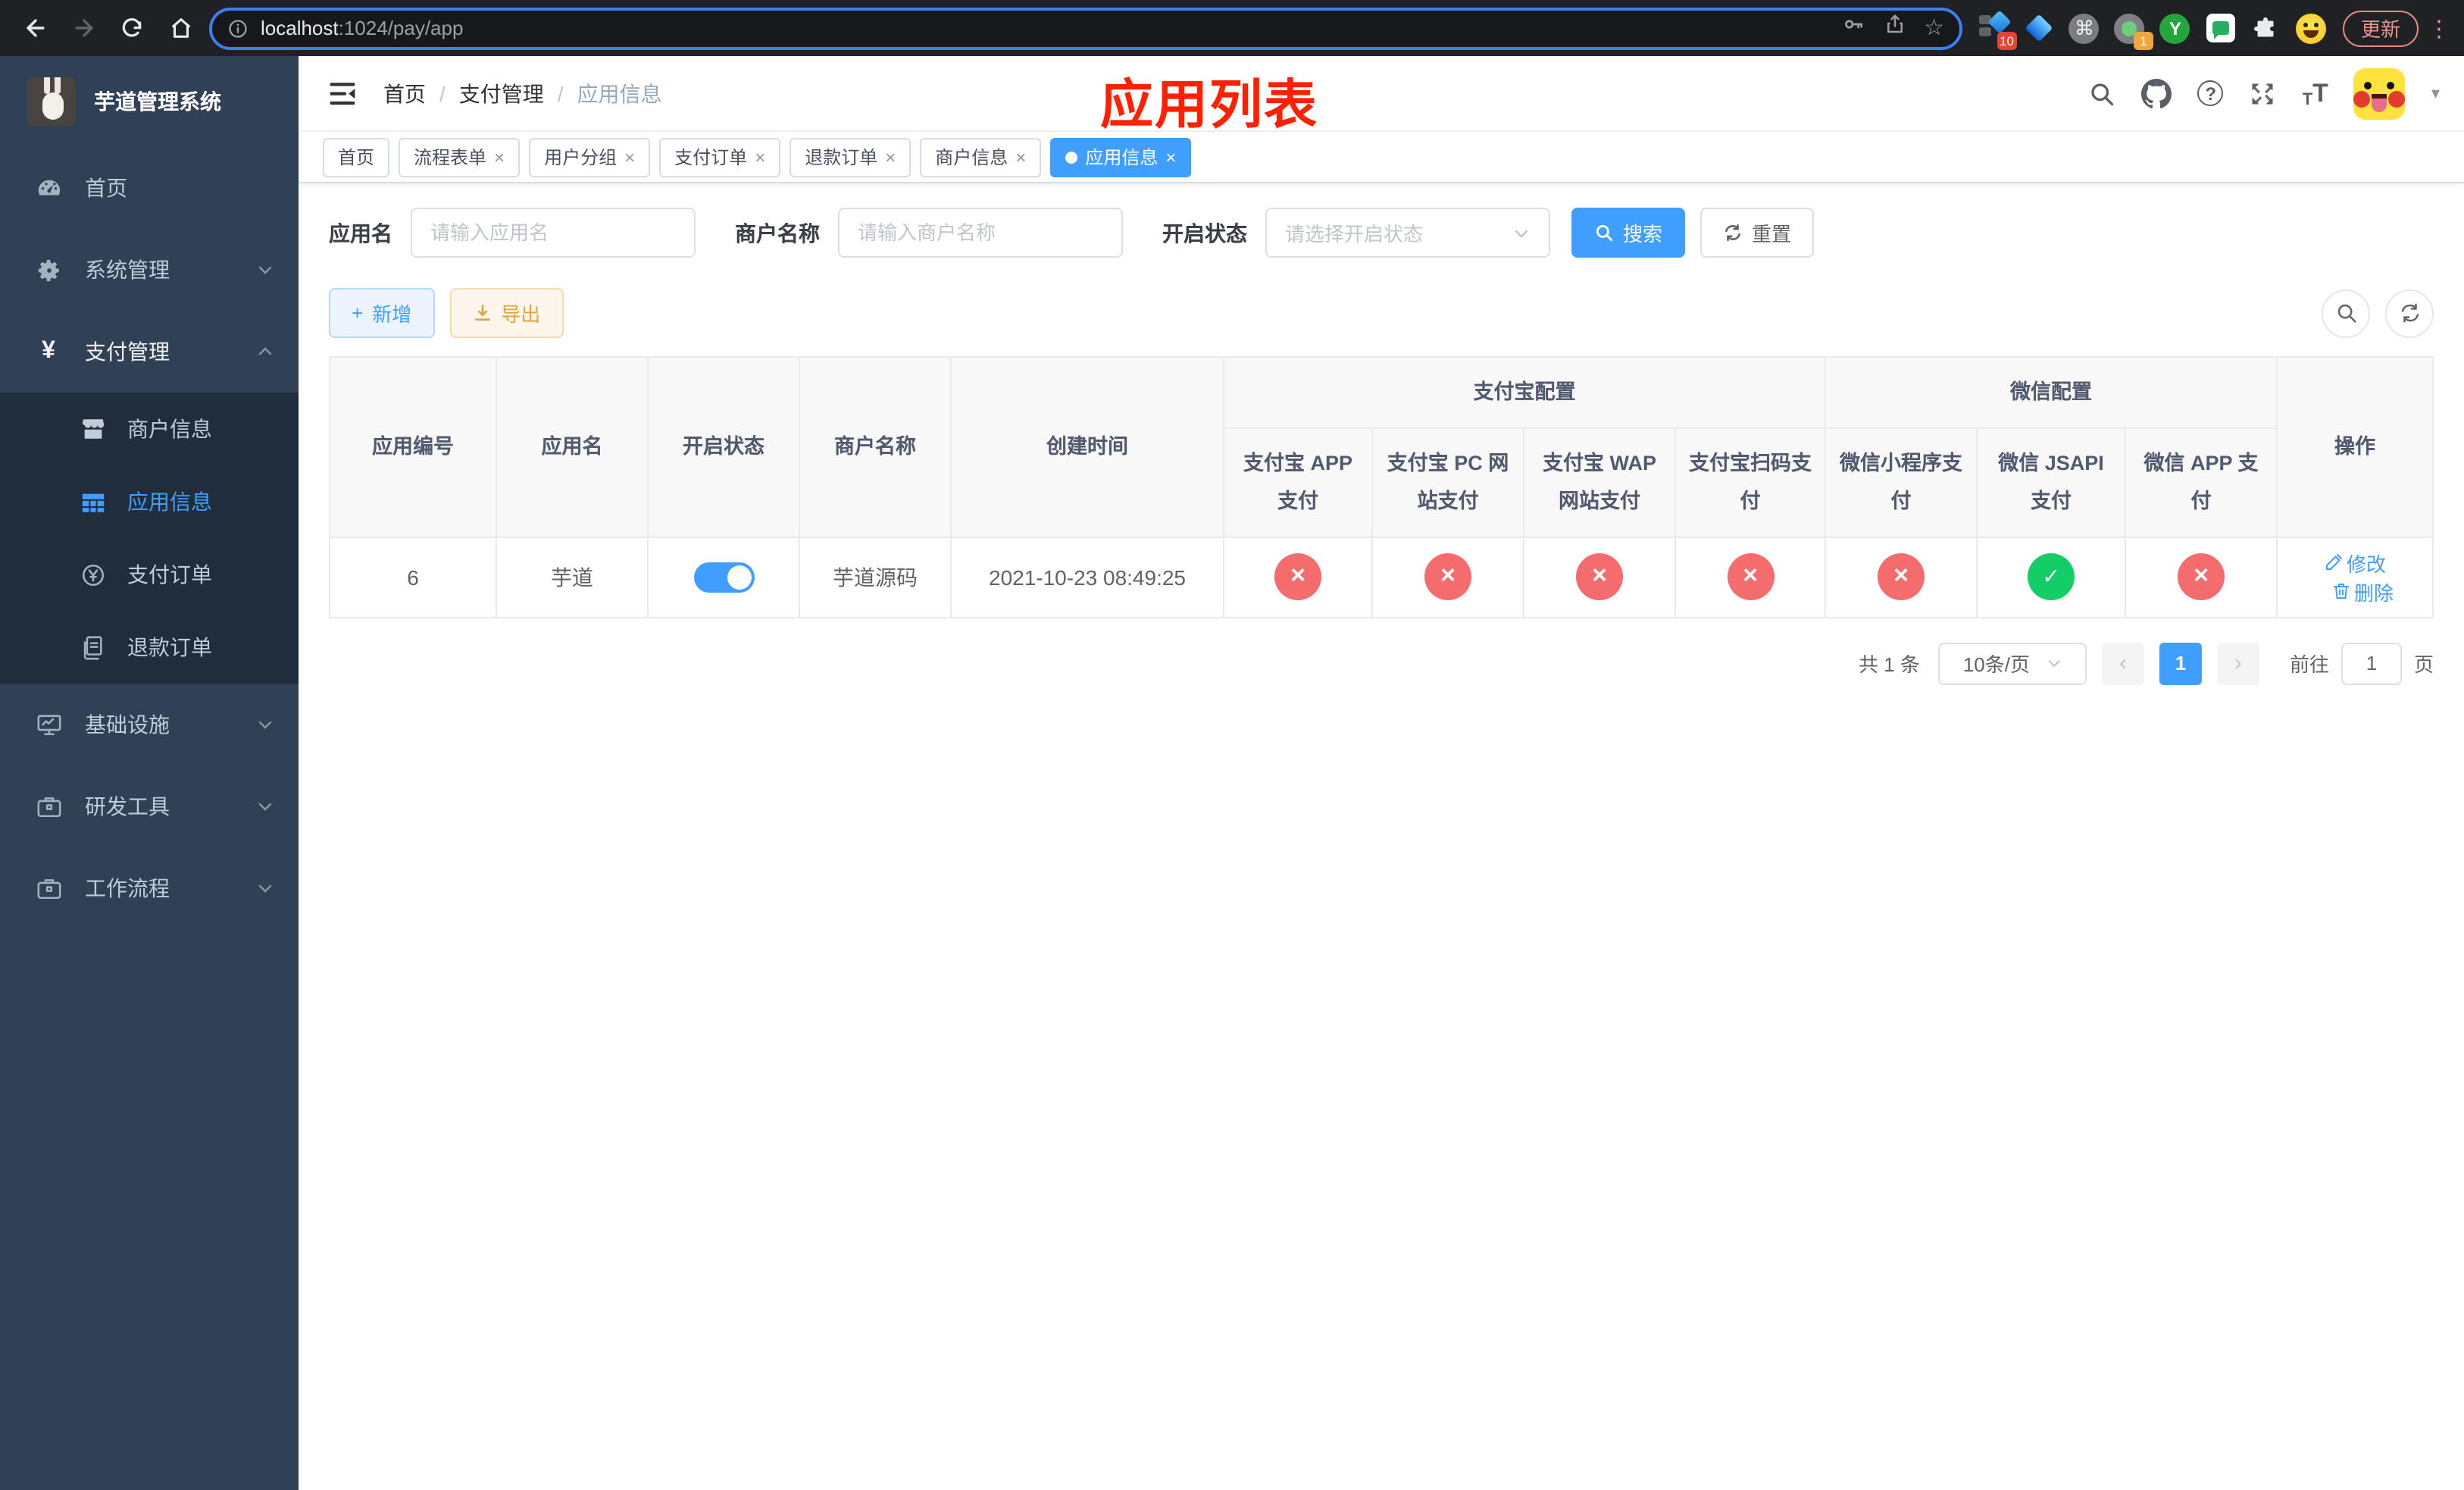 The height and width of the screenshot is (1490, 2464). I want to click on tab-refund-order: 退款订单 ×, so click(850, 157).